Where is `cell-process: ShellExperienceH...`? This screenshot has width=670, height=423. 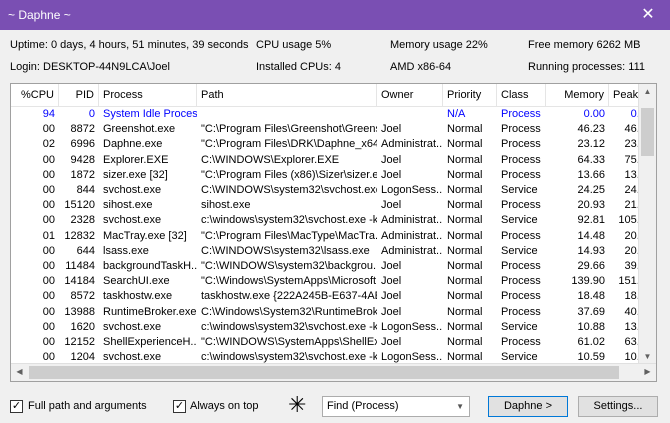 cell-process: ShellExperienceH... is located at coordinates (150, 342).